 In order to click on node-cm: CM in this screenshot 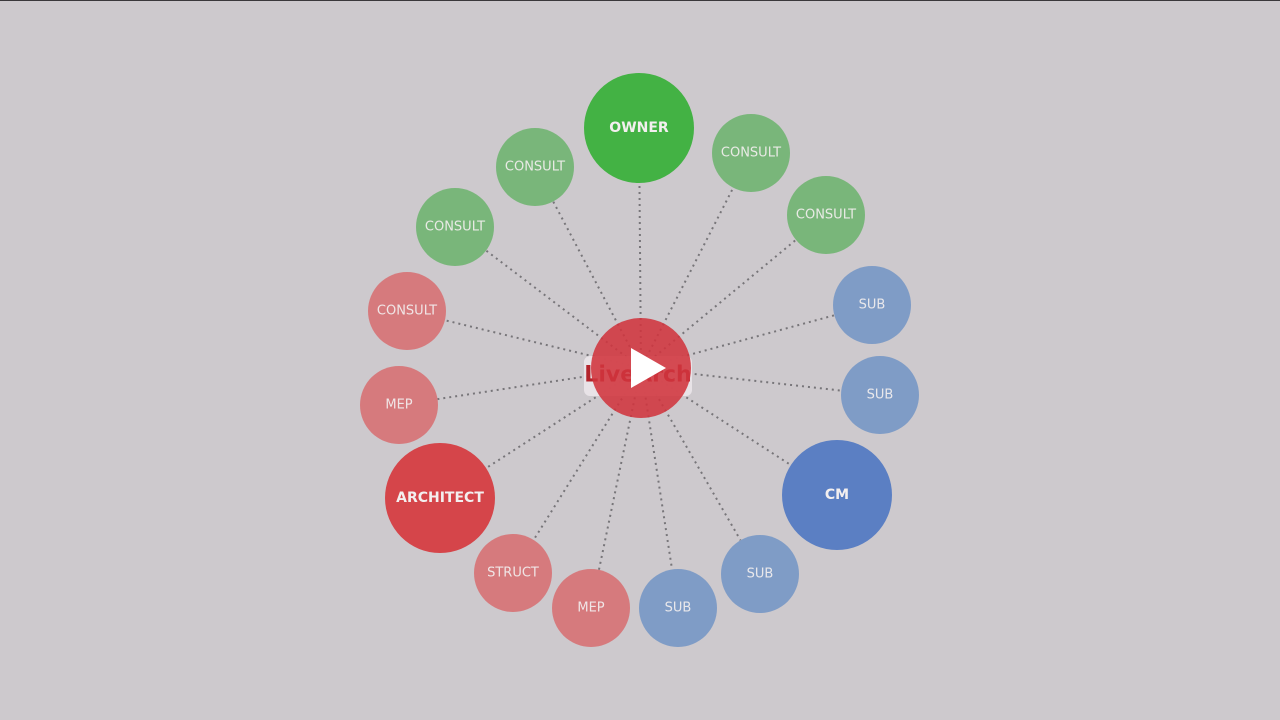, I will do `click(837, 495)`.